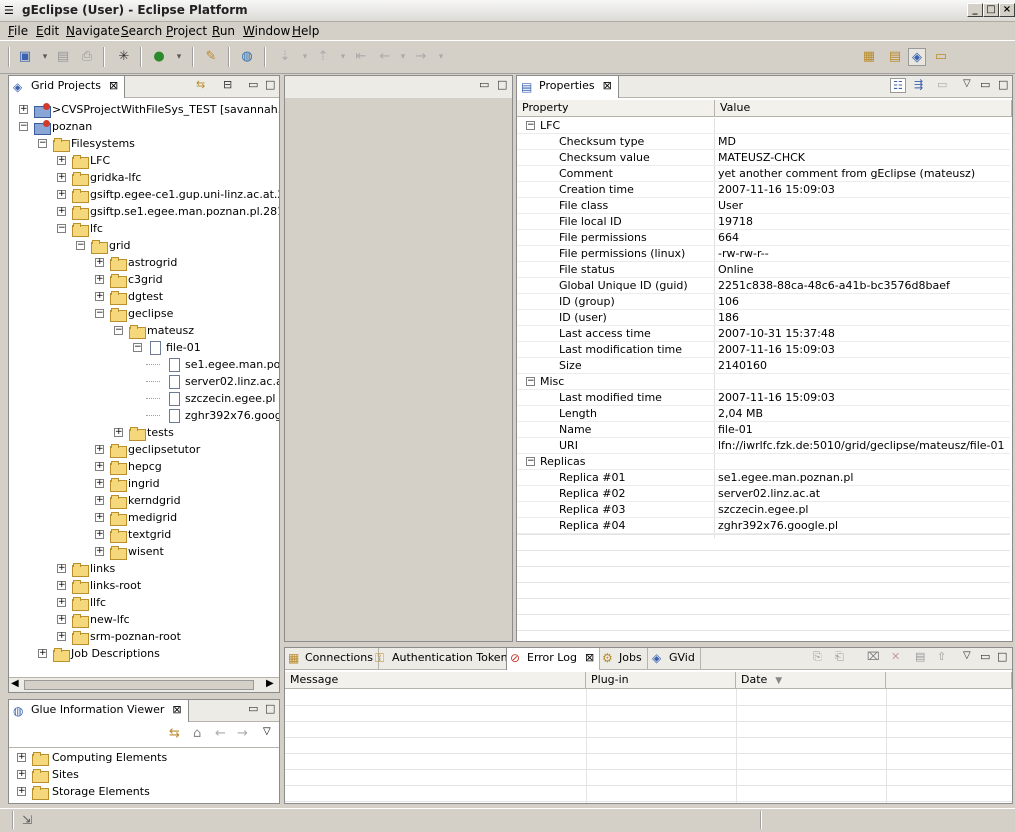  Describe the element at coordinates (763, 382) in the screenshot. I see `property-category: − Misc` at that location.